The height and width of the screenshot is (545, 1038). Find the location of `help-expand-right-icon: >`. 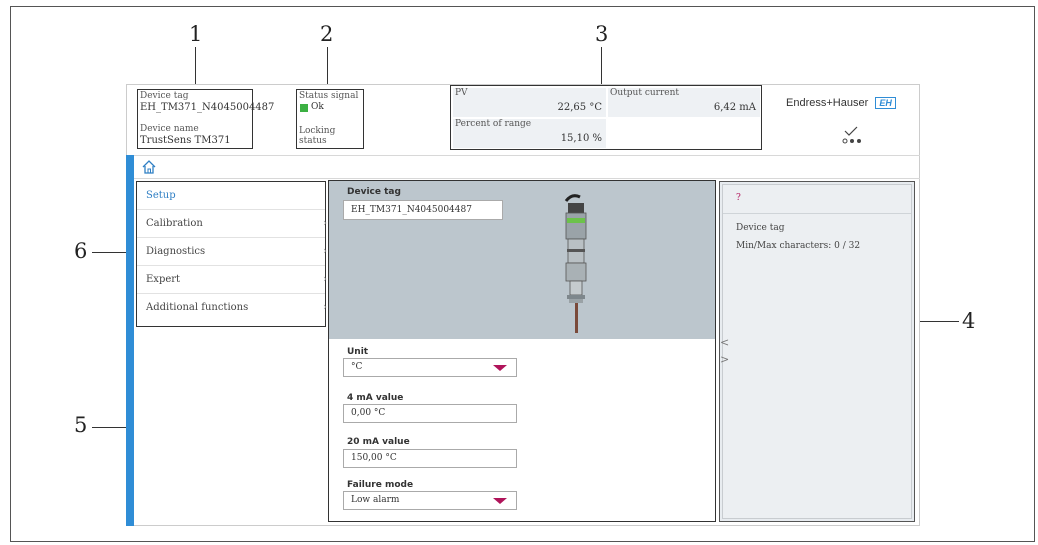

help-expand-right-icon: > is located at coordinates (724, 359).